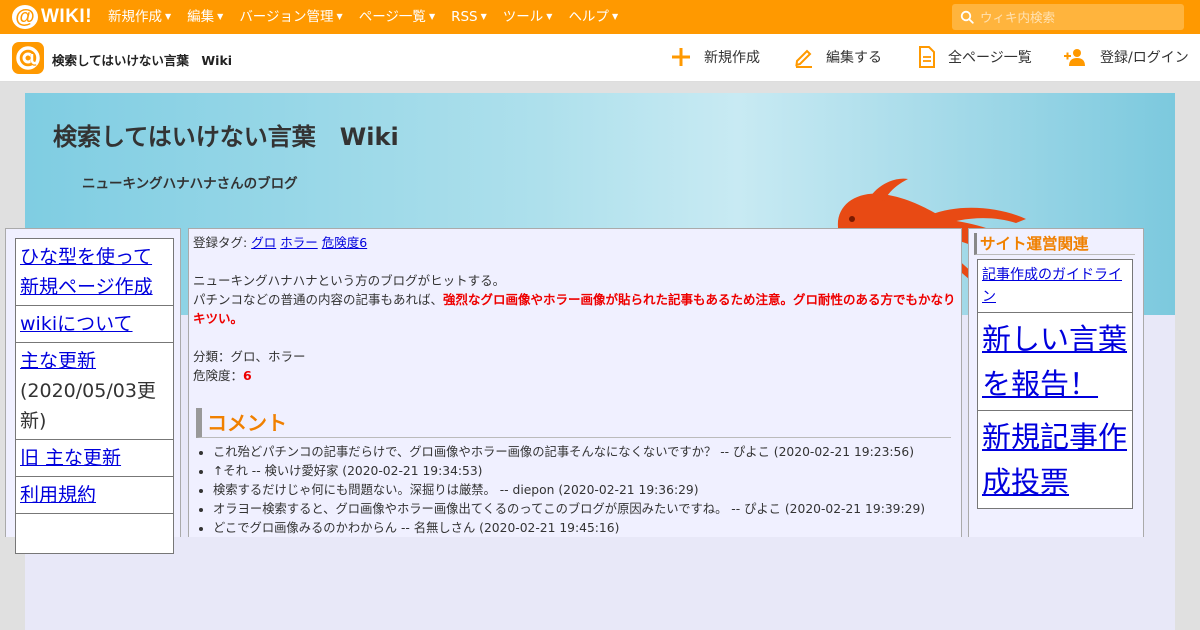 Image resolution: width=1200 pixels, height=630 pixels. I want to click on new-page-template-link: ひな型を使って新規ページ作成, so click(86, 272).